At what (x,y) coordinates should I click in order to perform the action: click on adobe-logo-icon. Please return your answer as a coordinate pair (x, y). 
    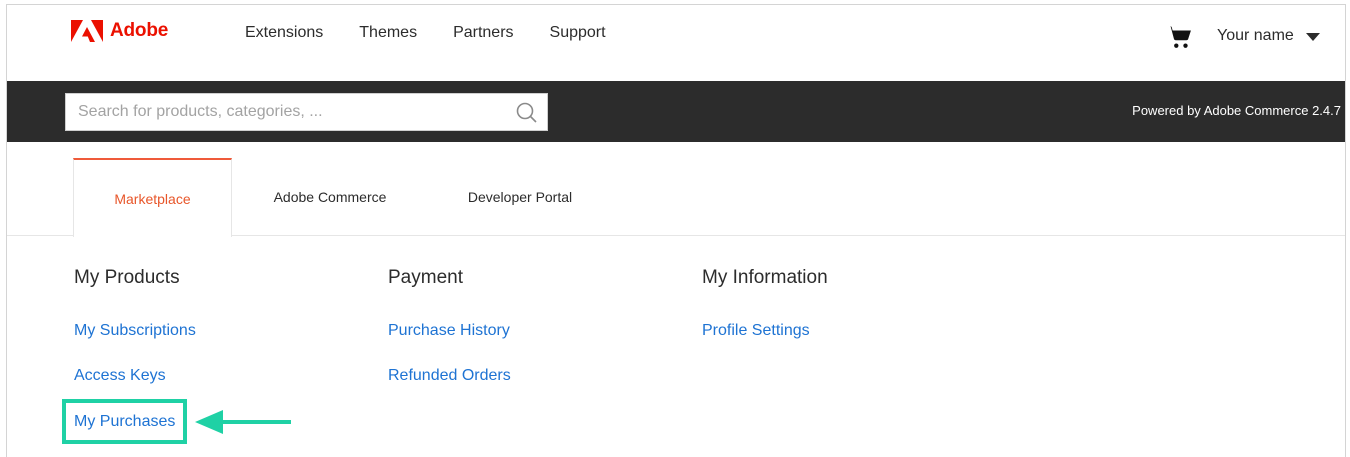
    Looking at the image, I should click on (87, 31).